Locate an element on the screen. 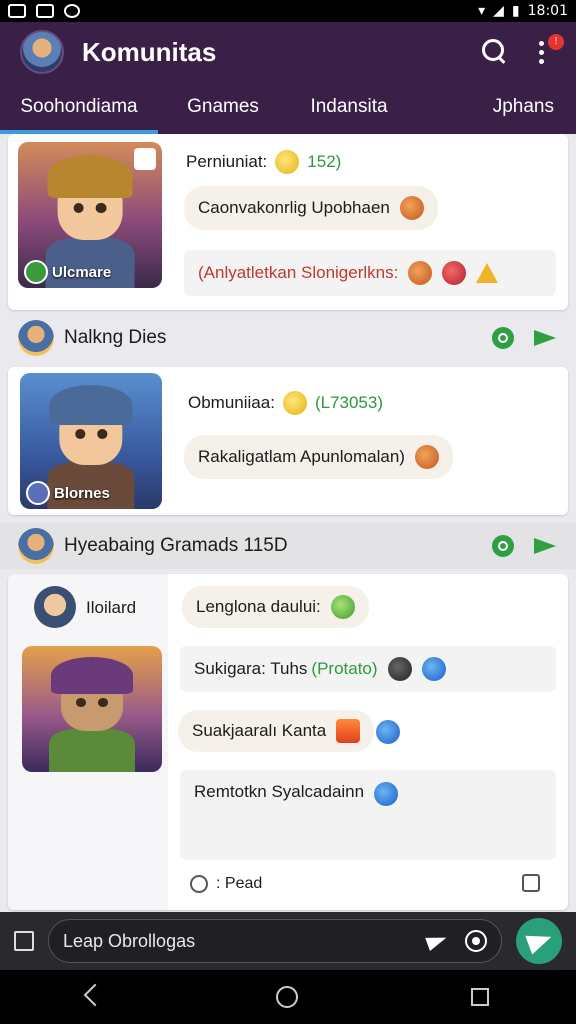  fire-emoji-icon is located at coordinates (426, 457).